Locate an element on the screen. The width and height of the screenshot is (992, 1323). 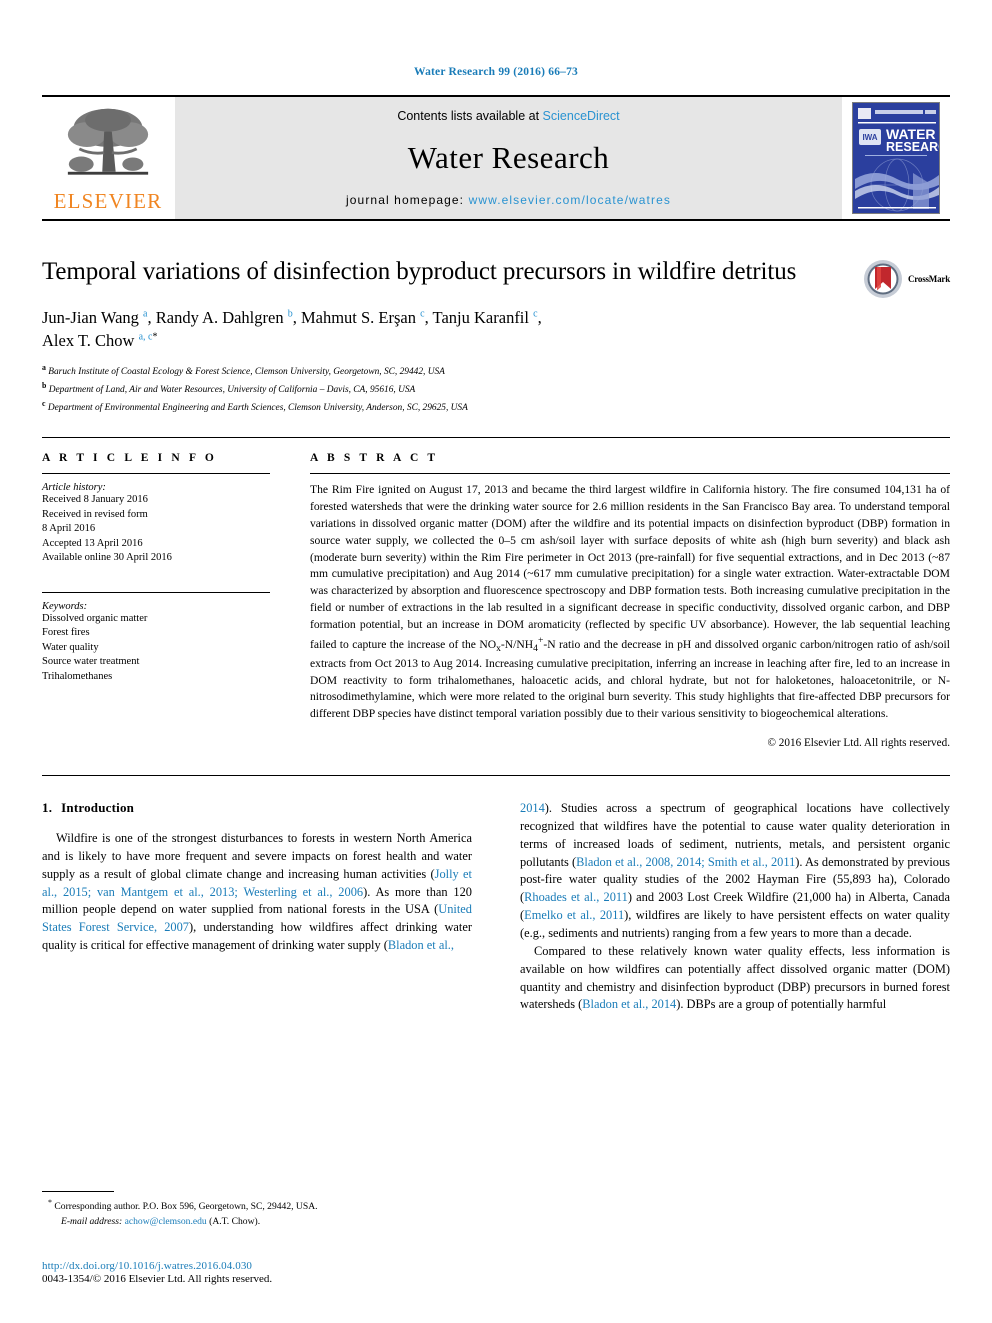
journal-cover-thumbnail: IWA WATER RESEARCH is located at coordinates (896, 158).